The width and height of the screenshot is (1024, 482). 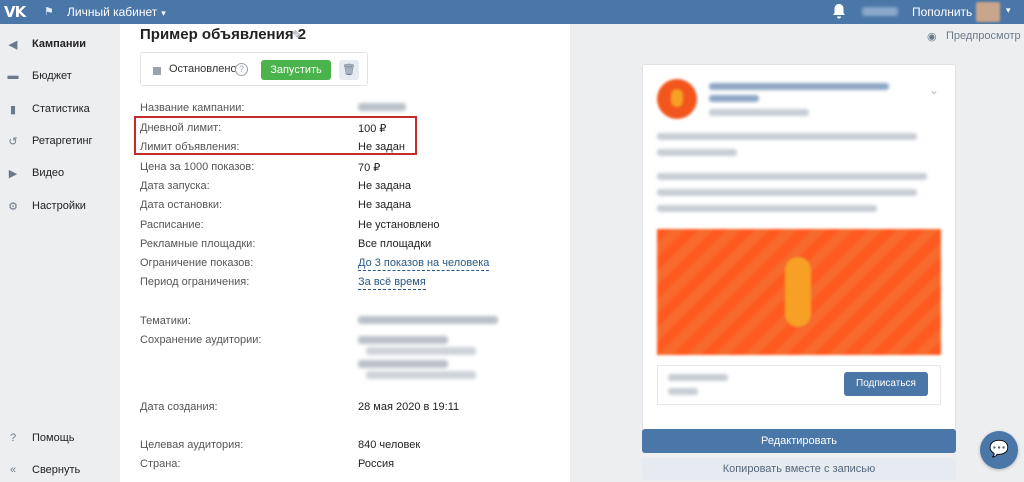 I want to click on trash-icon: 🗑, so click(x=349, y=70).